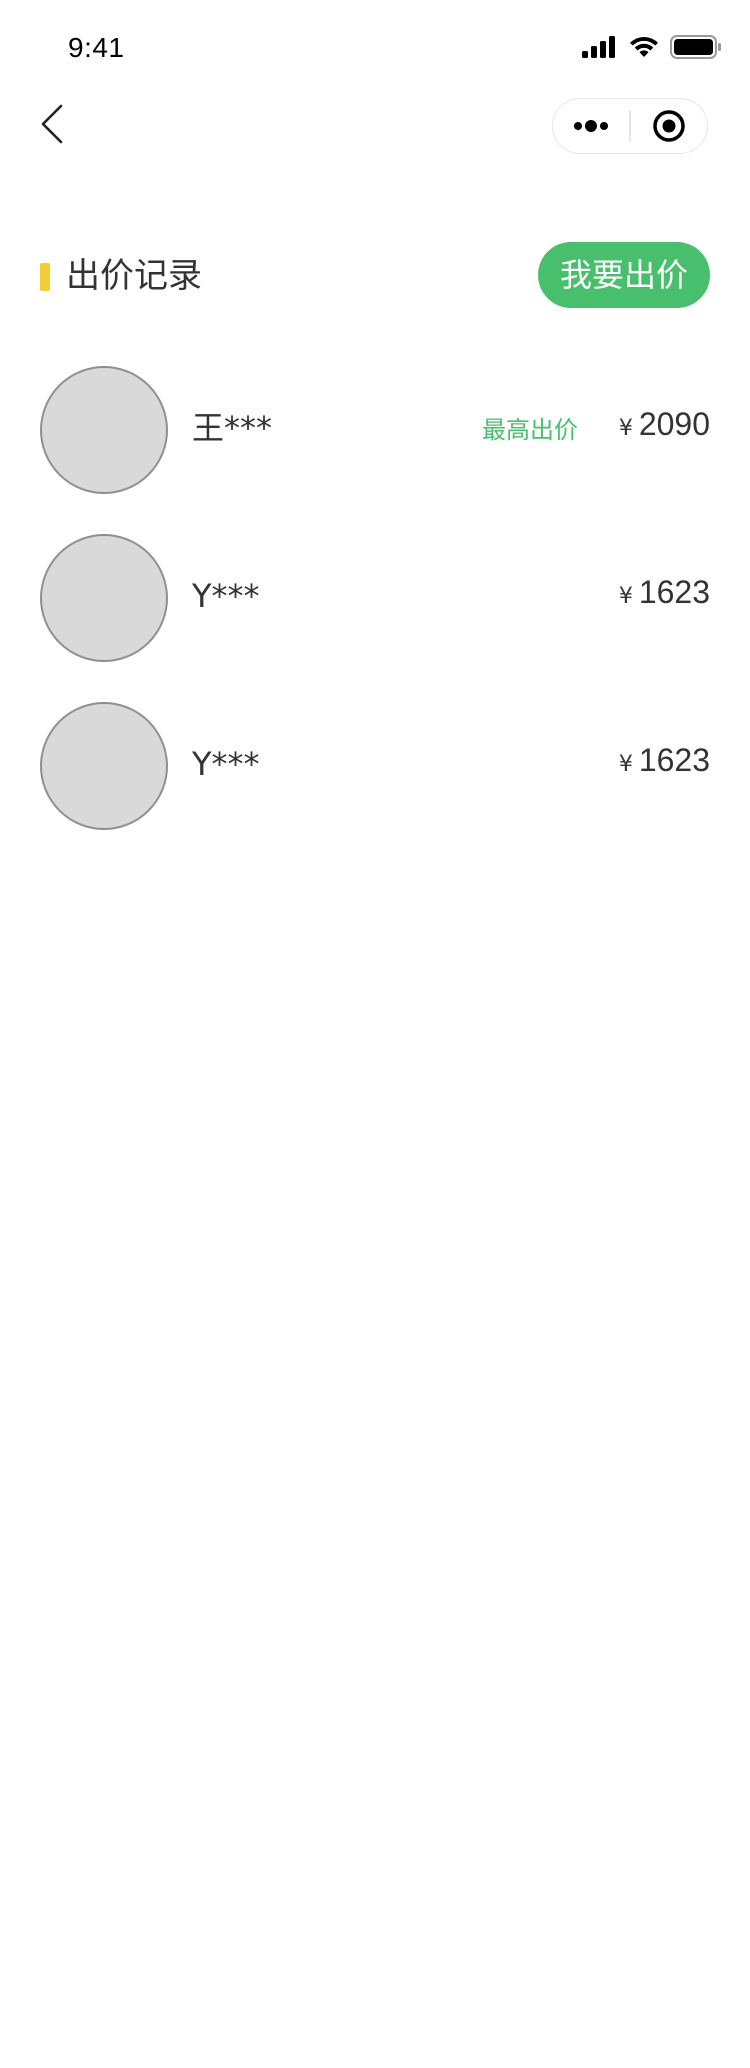 This screenshot has height=2068, width=750. I want to click on back-button, so click(52, 124).